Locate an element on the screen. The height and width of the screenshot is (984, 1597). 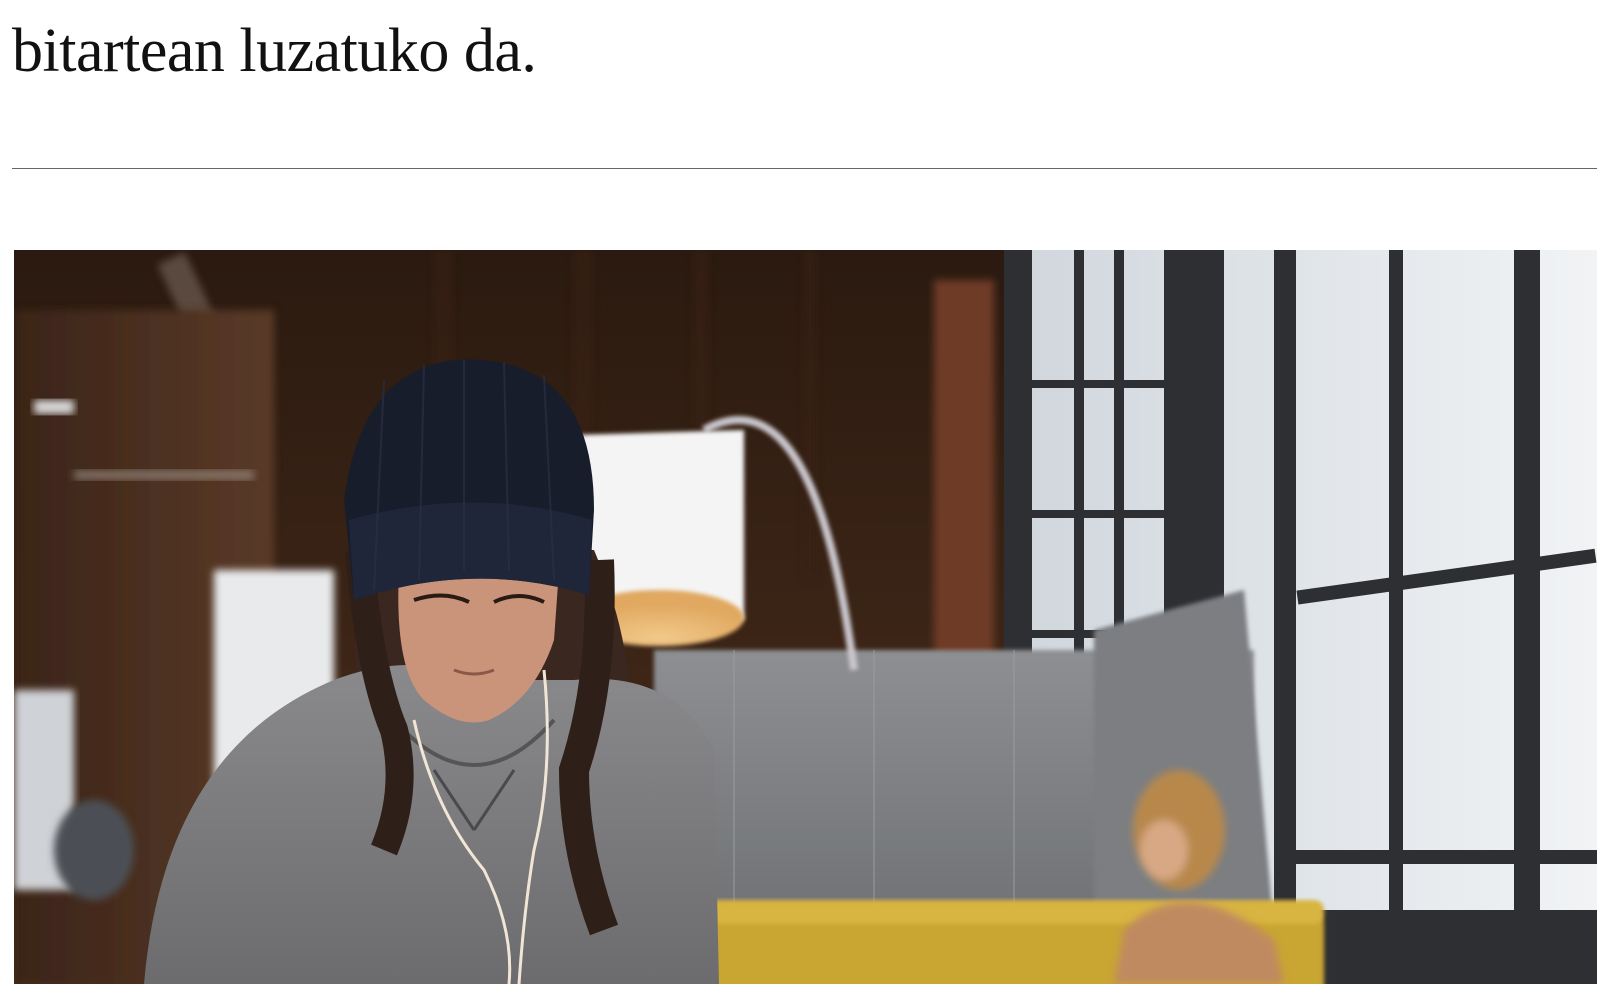
article-paragraph-tail: bitartean luzatuko da. is located at coordinates (274, 51).